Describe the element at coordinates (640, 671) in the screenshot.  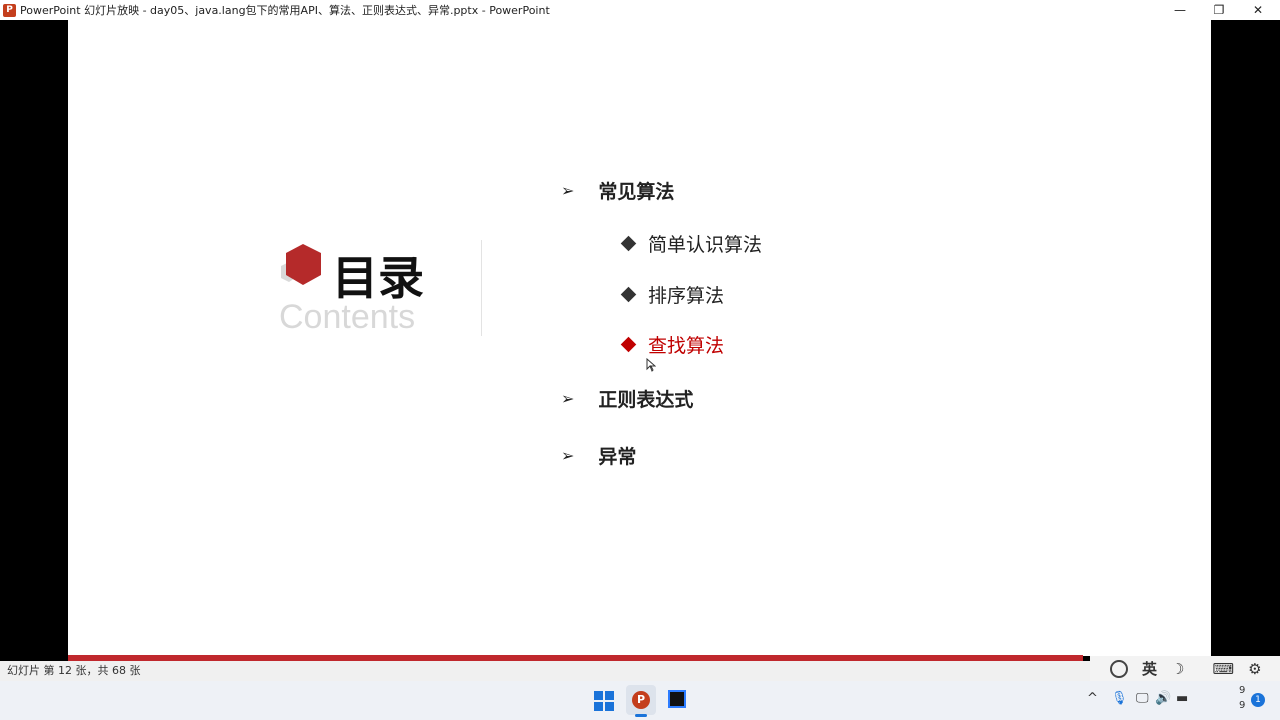
I see `status-bar: 幻灯片 第 12 张，共 68 张` at that location.